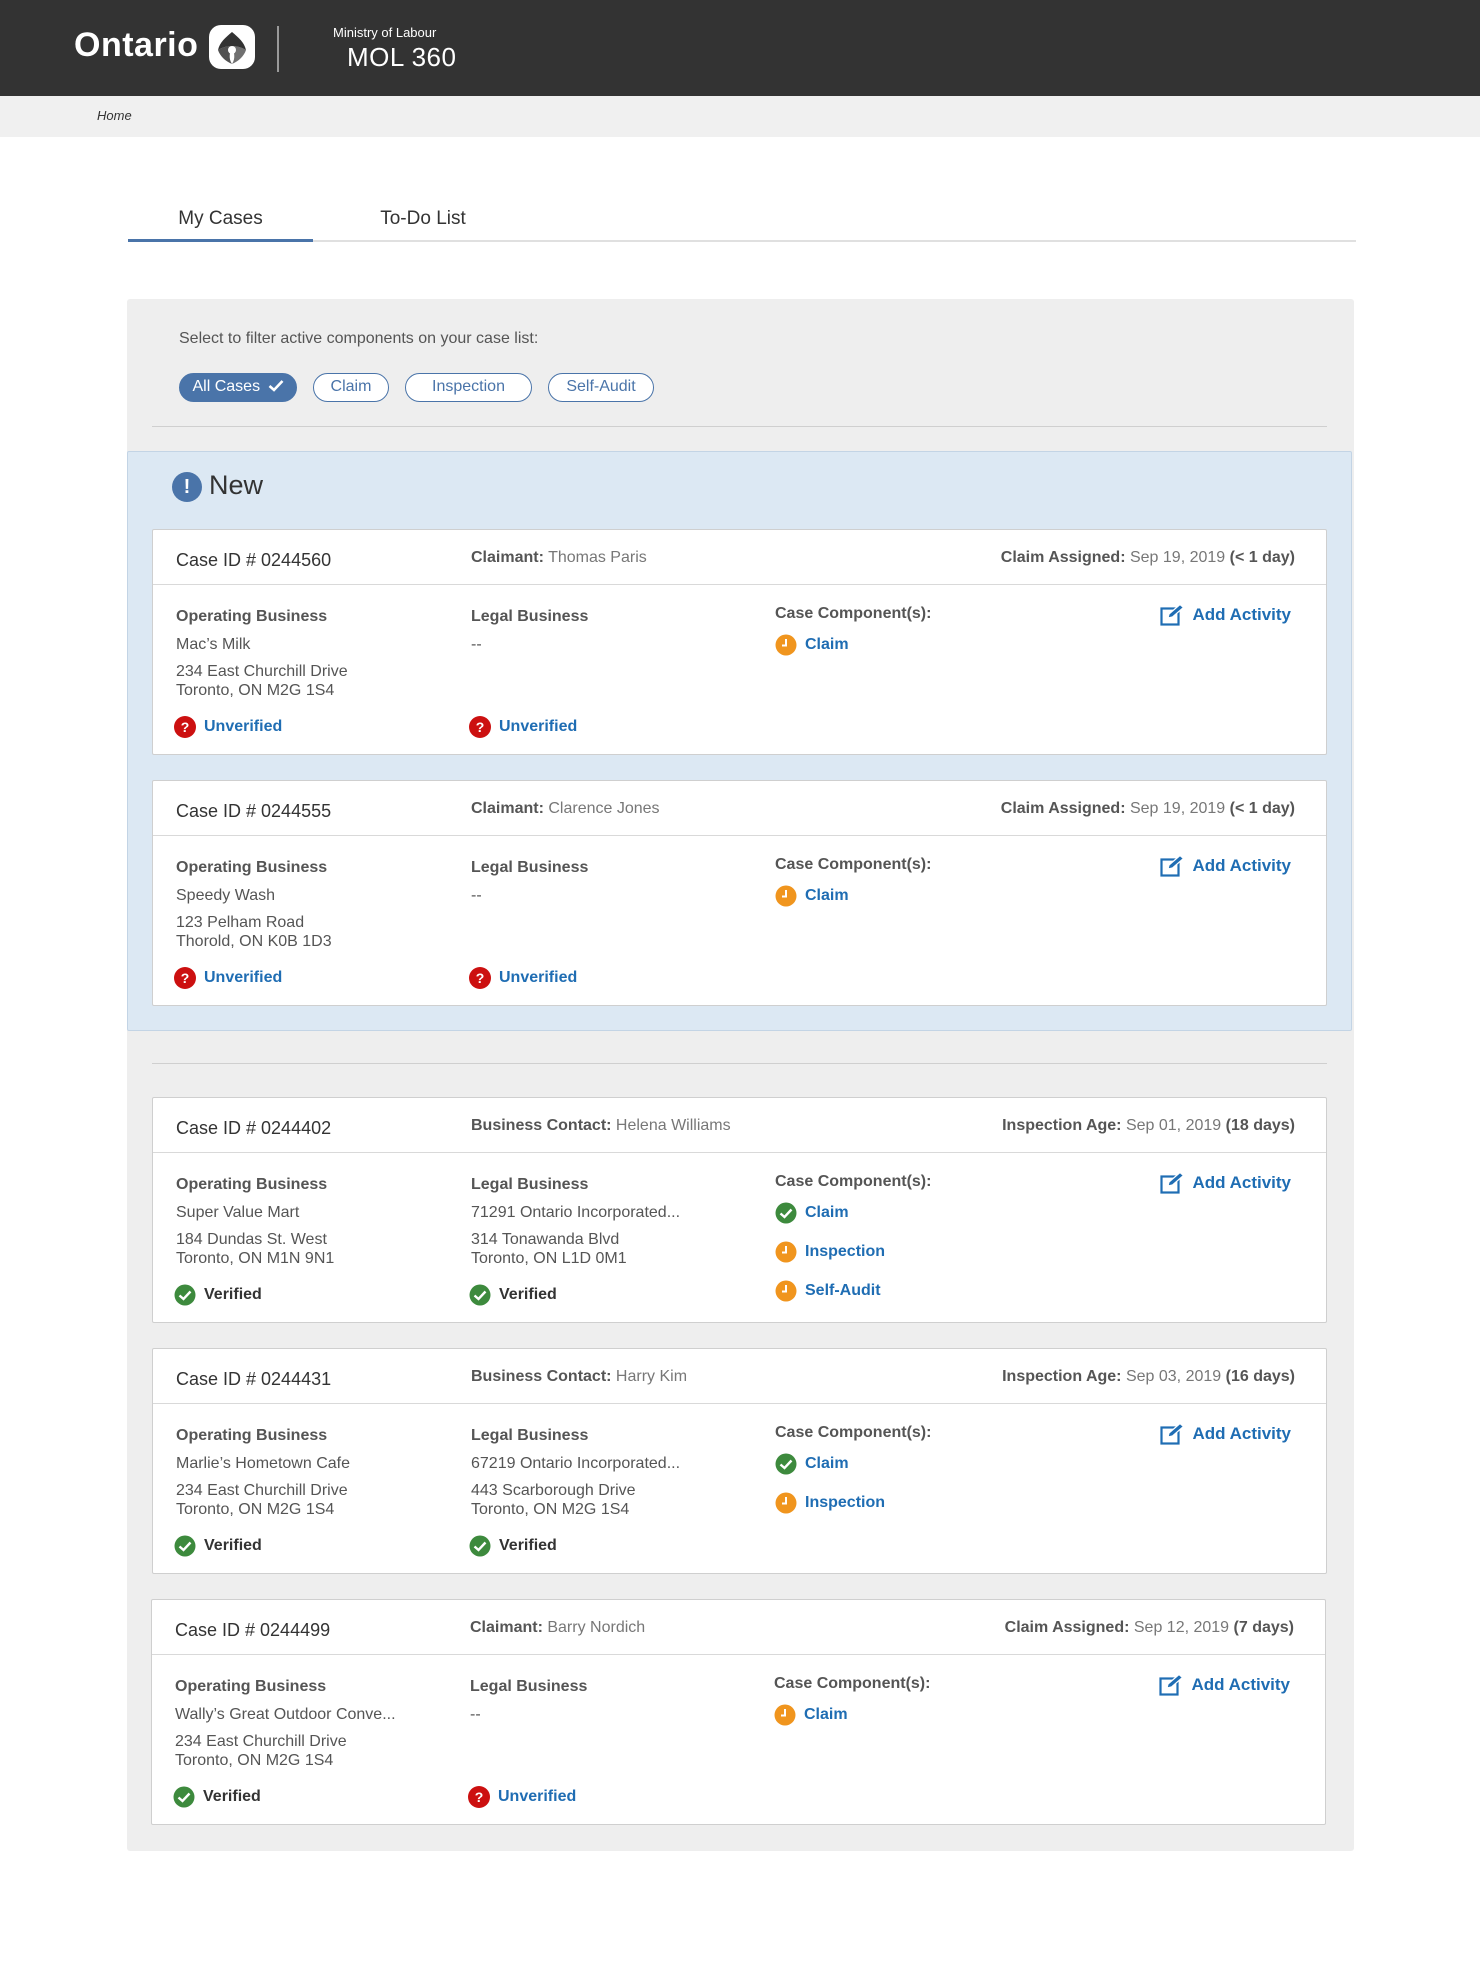  Describe the element at coordinates (232, 47) in the screenshot. I see `trillium-icon` at that location.